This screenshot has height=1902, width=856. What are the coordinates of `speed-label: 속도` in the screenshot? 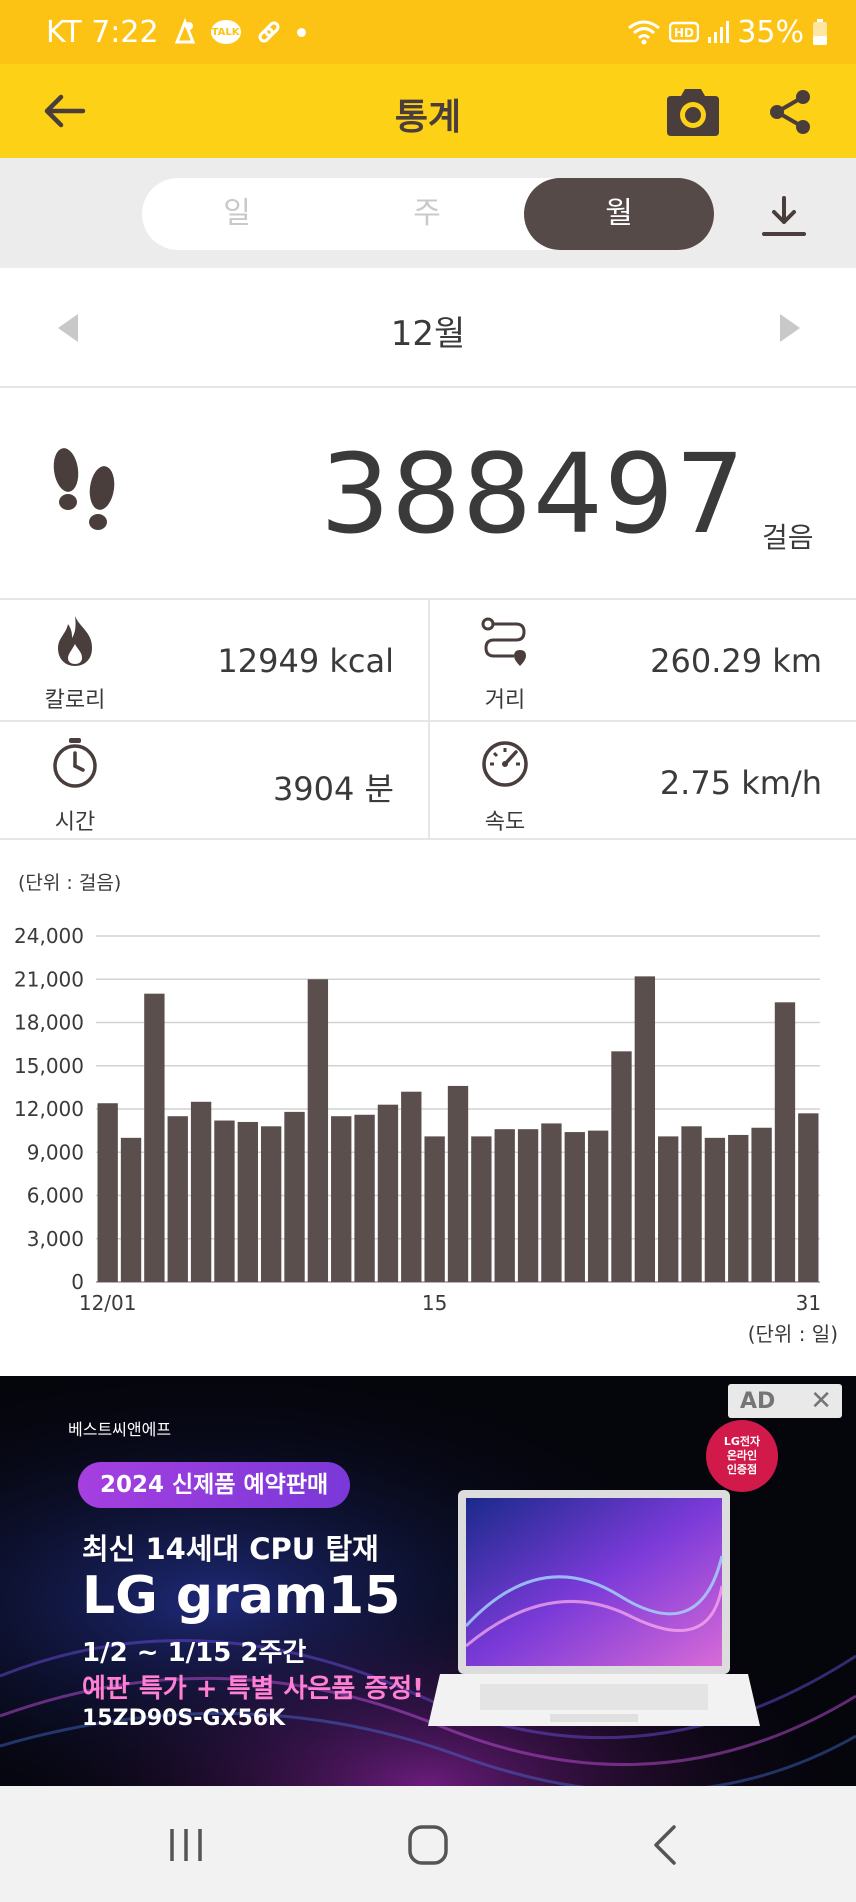 It's located at (505, 822).